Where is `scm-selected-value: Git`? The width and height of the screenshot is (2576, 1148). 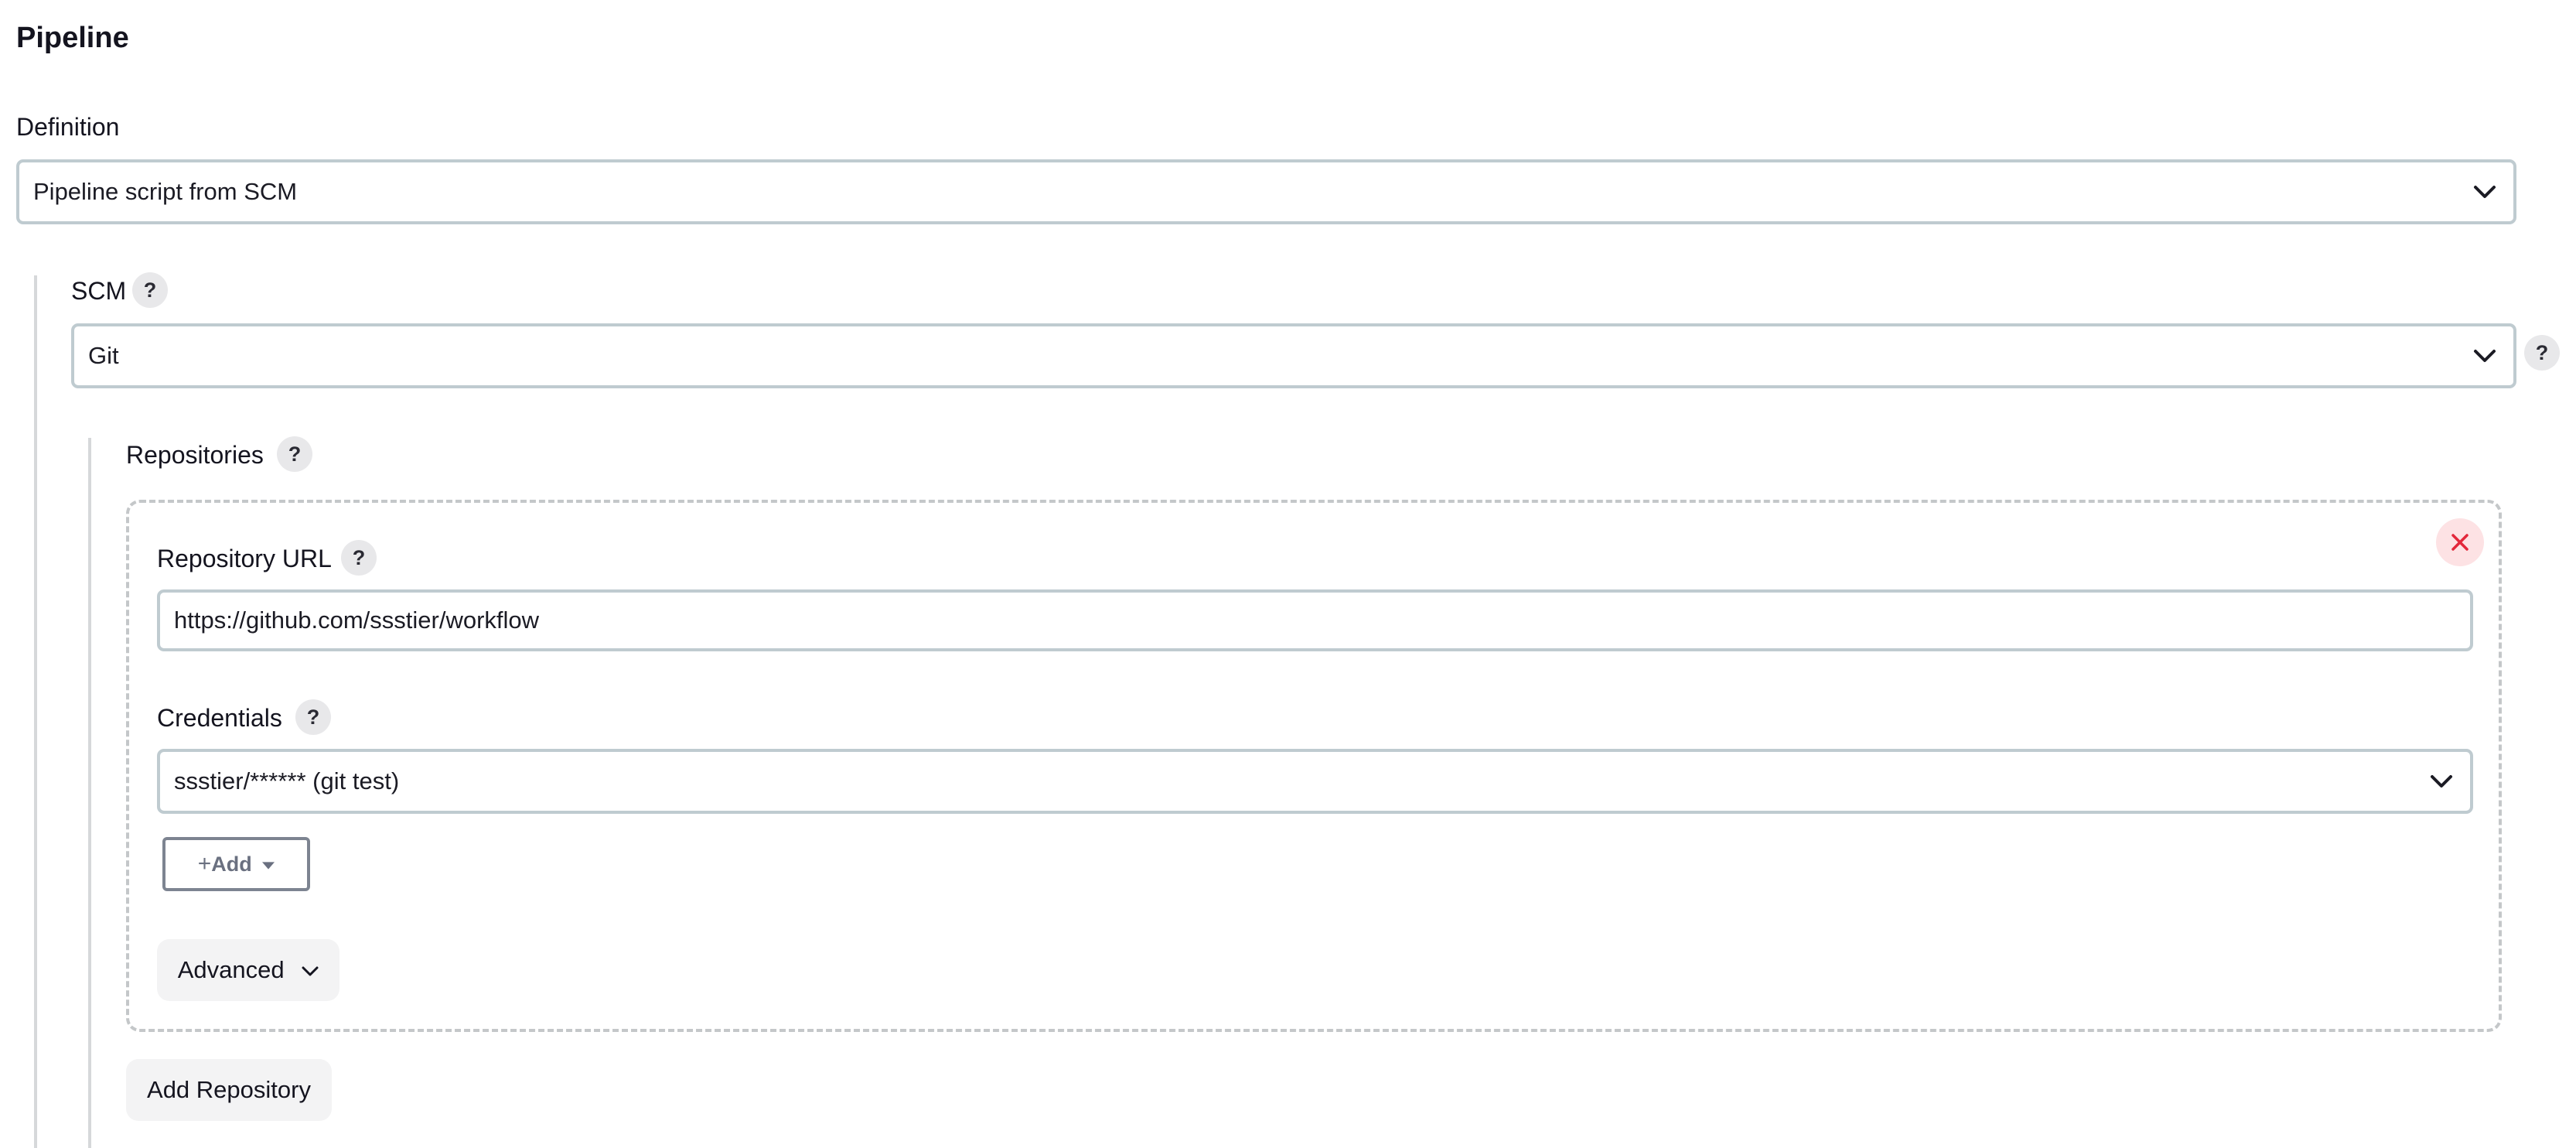 scm-selected-value: Git is located at coordinates (104, 356).